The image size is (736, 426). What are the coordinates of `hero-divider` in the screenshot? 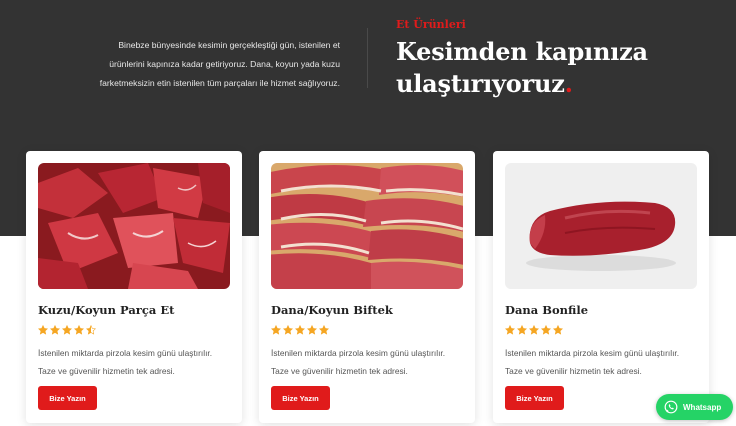 It's located at (367, 58).